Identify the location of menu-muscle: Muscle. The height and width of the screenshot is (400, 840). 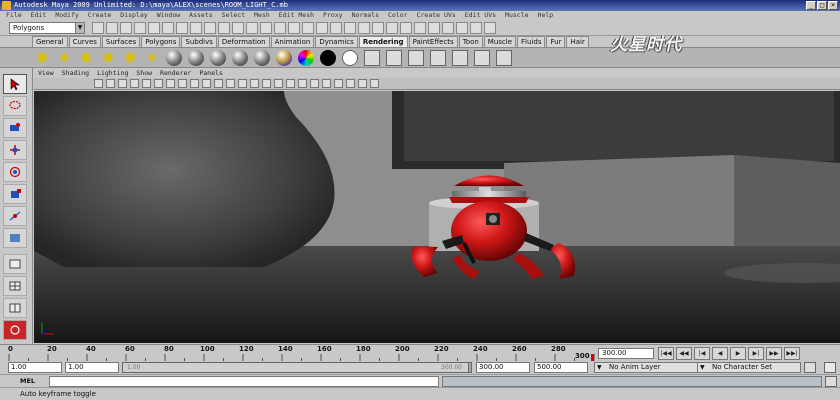
(516, 15).